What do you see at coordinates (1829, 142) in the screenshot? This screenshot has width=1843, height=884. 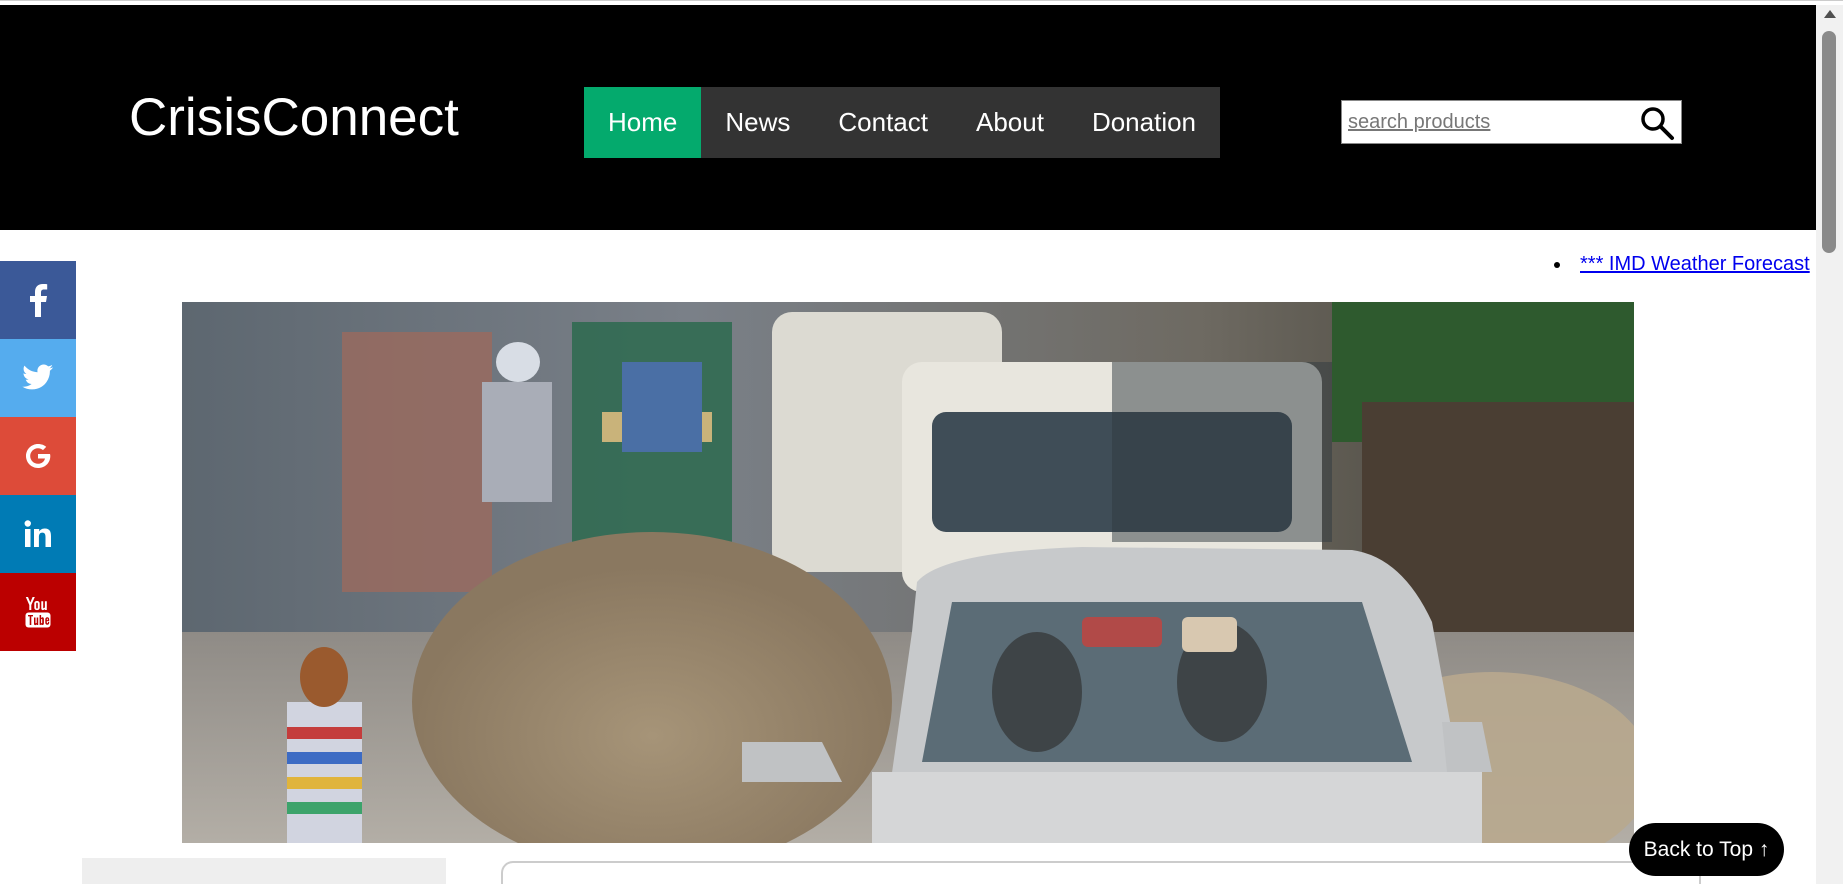 I see `scroll-thumb` at bounding box center [1829, 142].